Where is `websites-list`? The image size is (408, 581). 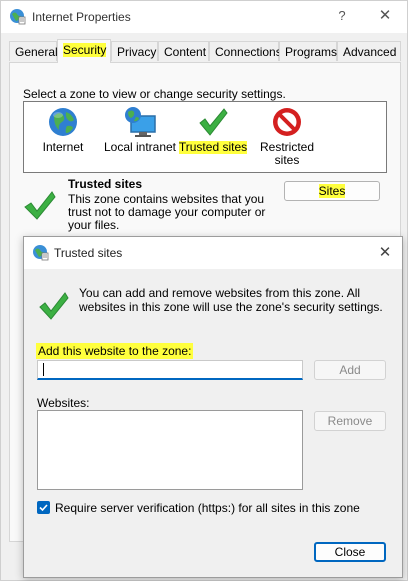
websites-list is located at coordinates (170, 450).